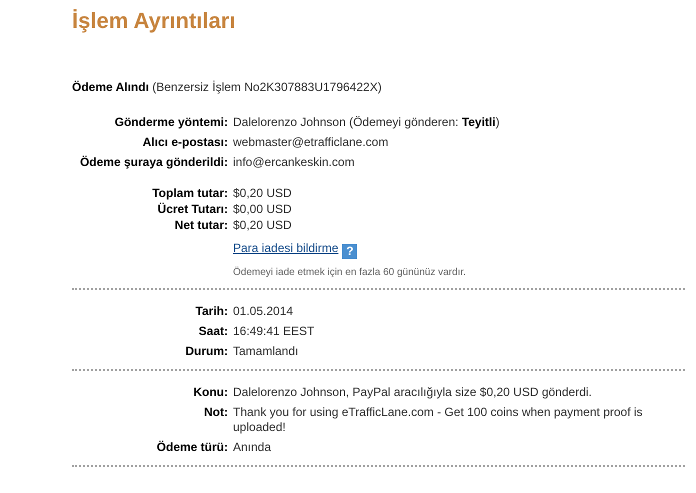 This screenshot has width=696, height=493. I want to click on refund-note: Ödemeyi iade etmek için en fazla 60 gününüz vardır., so click(350, 272).